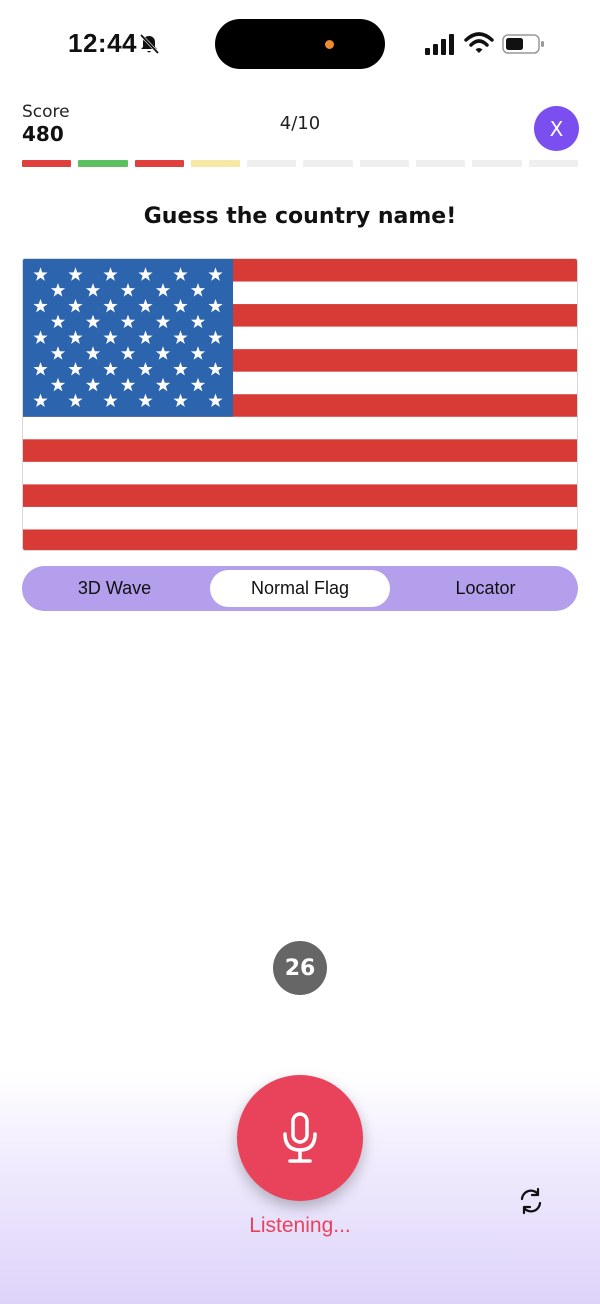 This screenshot has height=1304, width=600. I want to click on view-mode-selector: 3D Wave Normal Flag Locator, so click(300, 588).